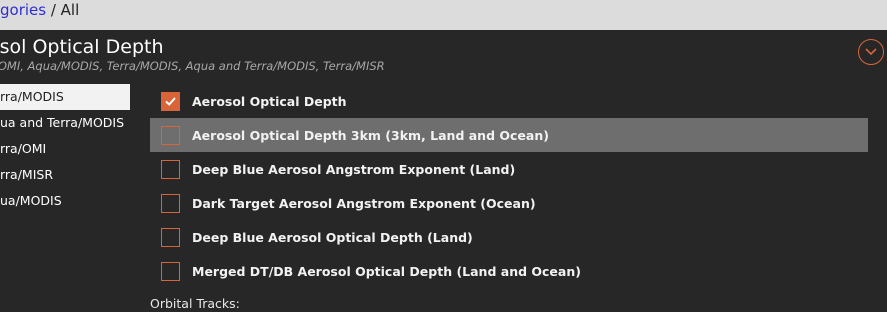  What do you see at coordinates (32, 96) in the screenshot?
I see `sidebar-item-label: rra/MODIS` at bounding box center [32, 96].